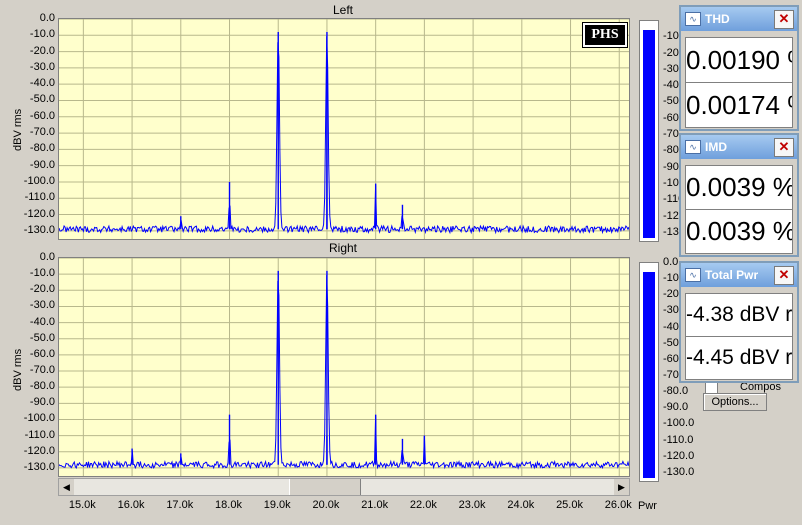  I want to click on thd-window: ∿ THD ✕ 0.00190 % 0.00174 %, so click(739, 68).